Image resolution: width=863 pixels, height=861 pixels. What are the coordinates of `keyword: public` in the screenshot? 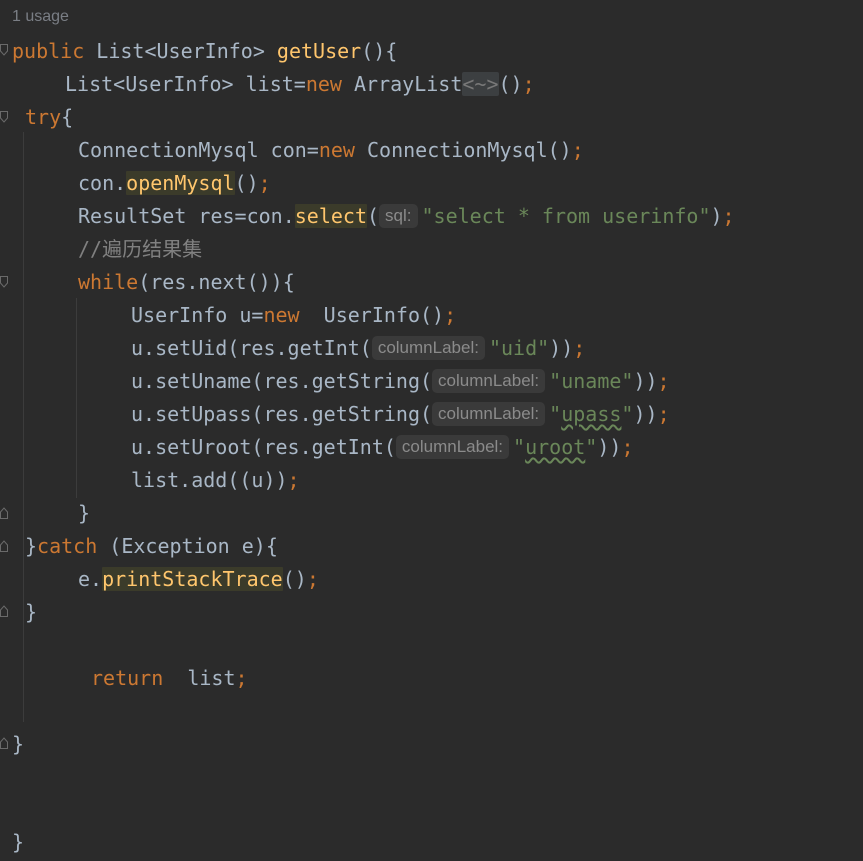 It's located at (48, 51).